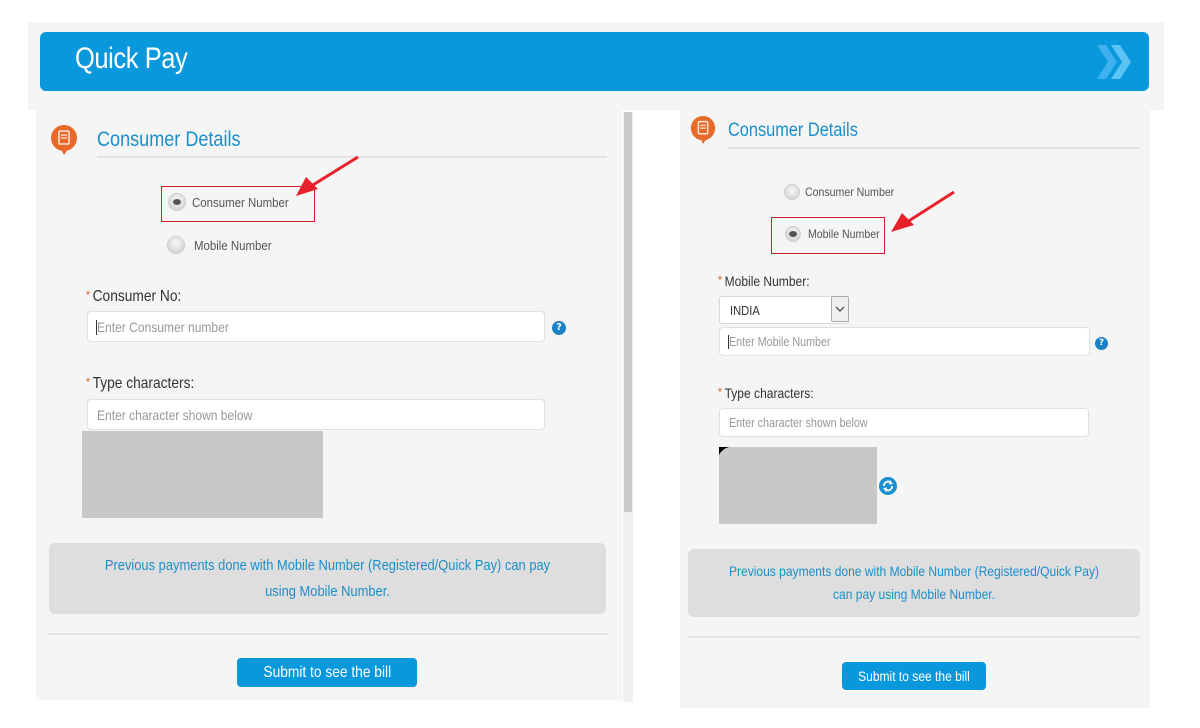 The image size is (1200, 728). Describe the element at coordinates (840, 309) in the screenshot. I see `chevron-down-icon` at that location.